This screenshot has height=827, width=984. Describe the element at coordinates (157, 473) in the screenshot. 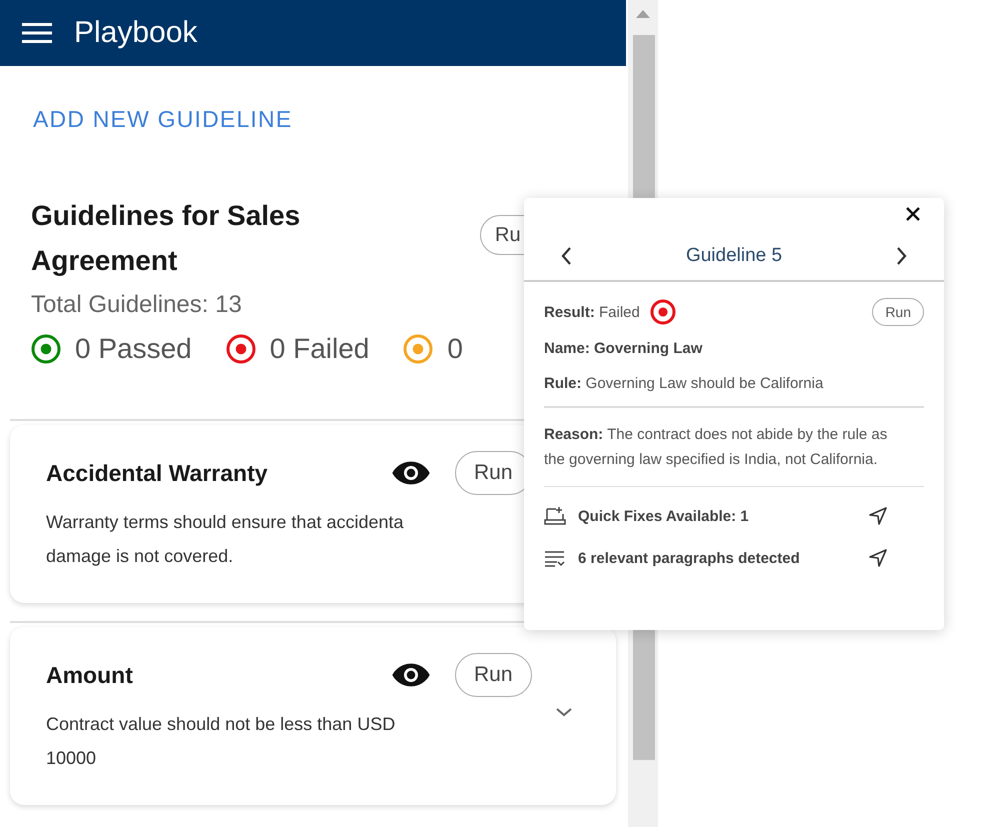

I see `guideline-name: Accidental Warranty` at that location.